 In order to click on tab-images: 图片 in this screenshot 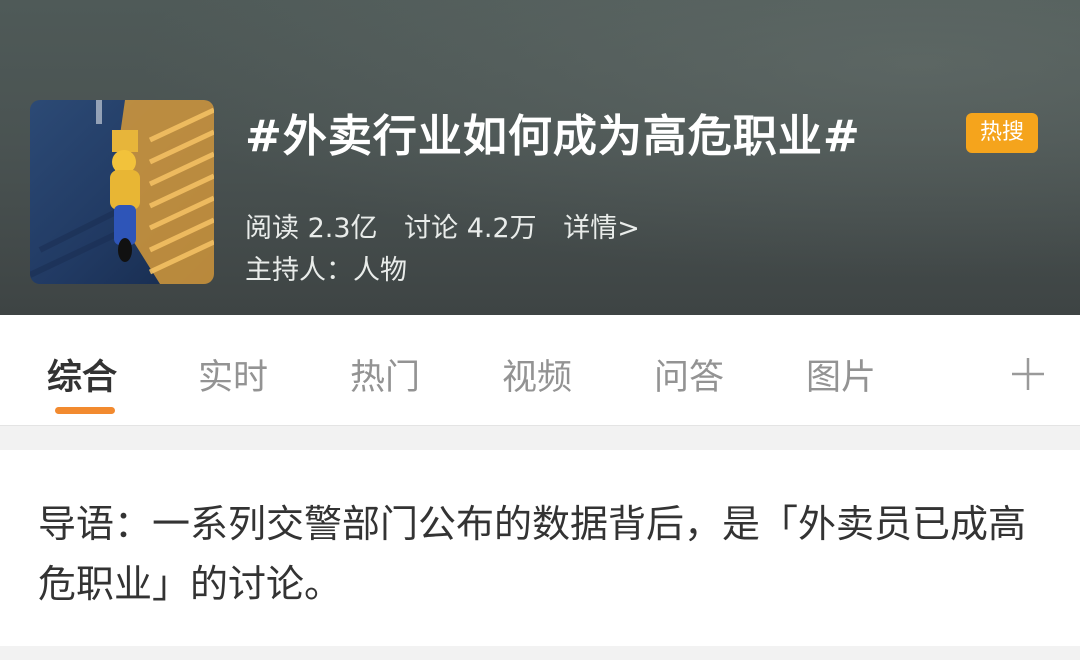, I will do `click(841, 374)`.